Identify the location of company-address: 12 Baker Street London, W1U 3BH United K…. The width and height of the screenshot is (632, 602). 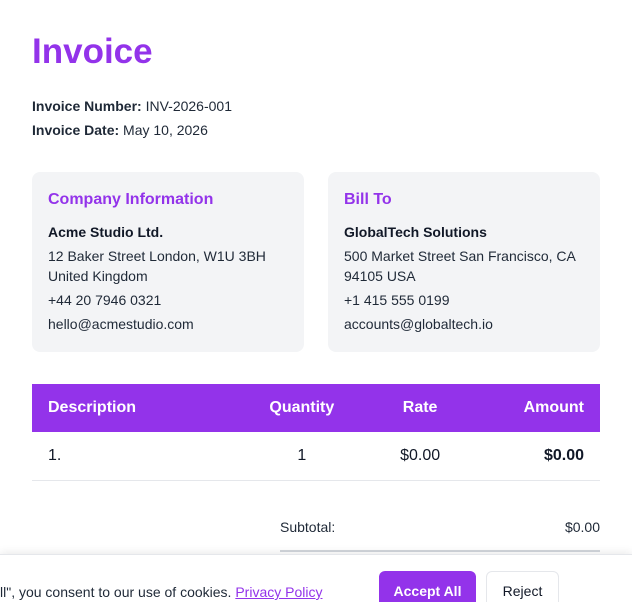
(168, 266).